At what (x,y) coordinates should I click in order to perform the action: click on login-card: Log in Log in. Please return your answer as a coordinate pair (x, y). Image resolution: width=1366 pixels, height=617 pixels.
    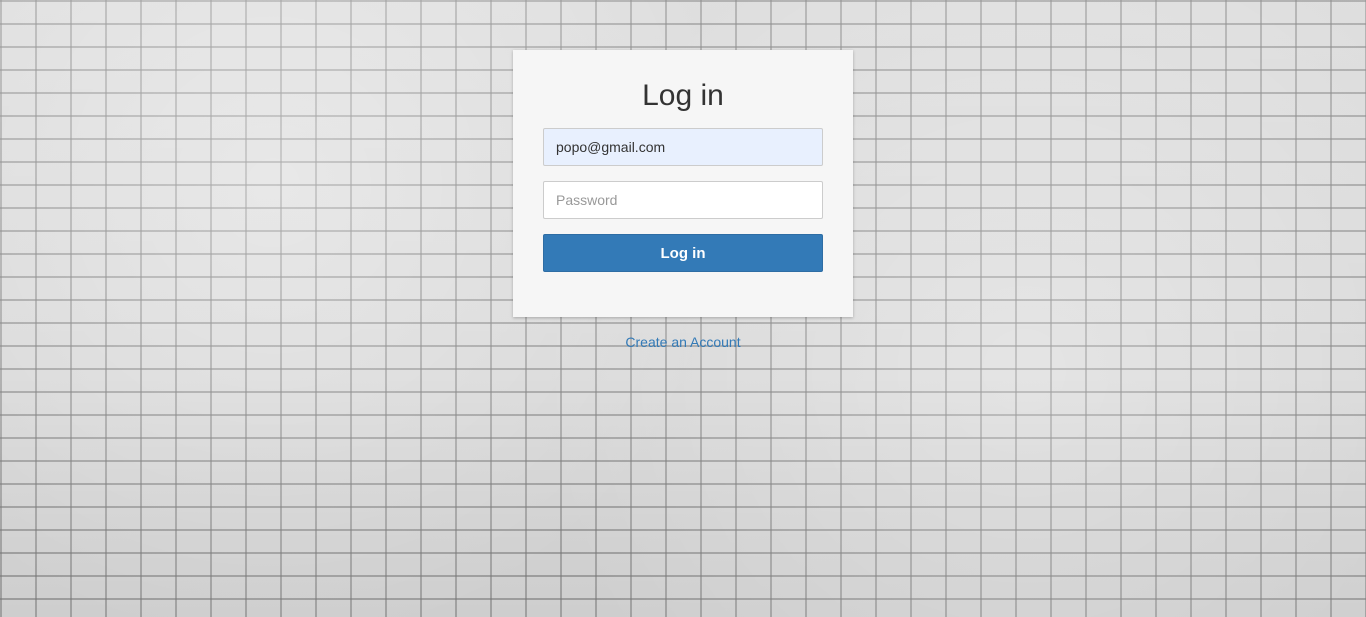
    Looking at the image, I should click on (683, 183).